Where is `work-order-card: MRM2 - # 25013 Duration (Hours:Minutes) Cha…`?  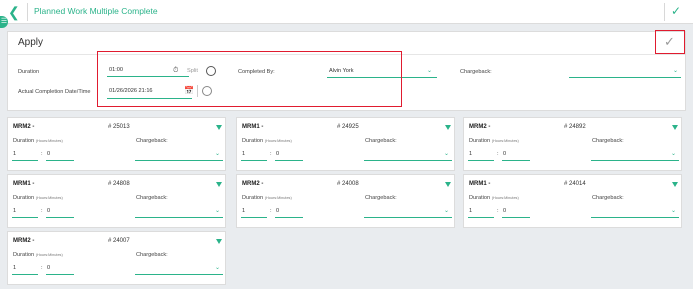
work-order-card: MRM2 - # 25013 Duration (Hours:Minutes) Cha… is located at coordinates (116, 144).